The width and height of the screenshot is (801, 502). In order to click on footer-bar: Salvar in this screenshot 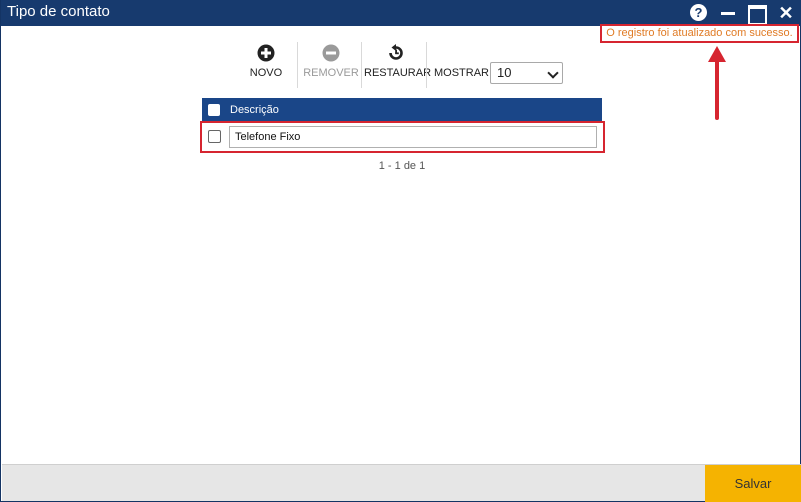, I will do `click(401, 483)`.